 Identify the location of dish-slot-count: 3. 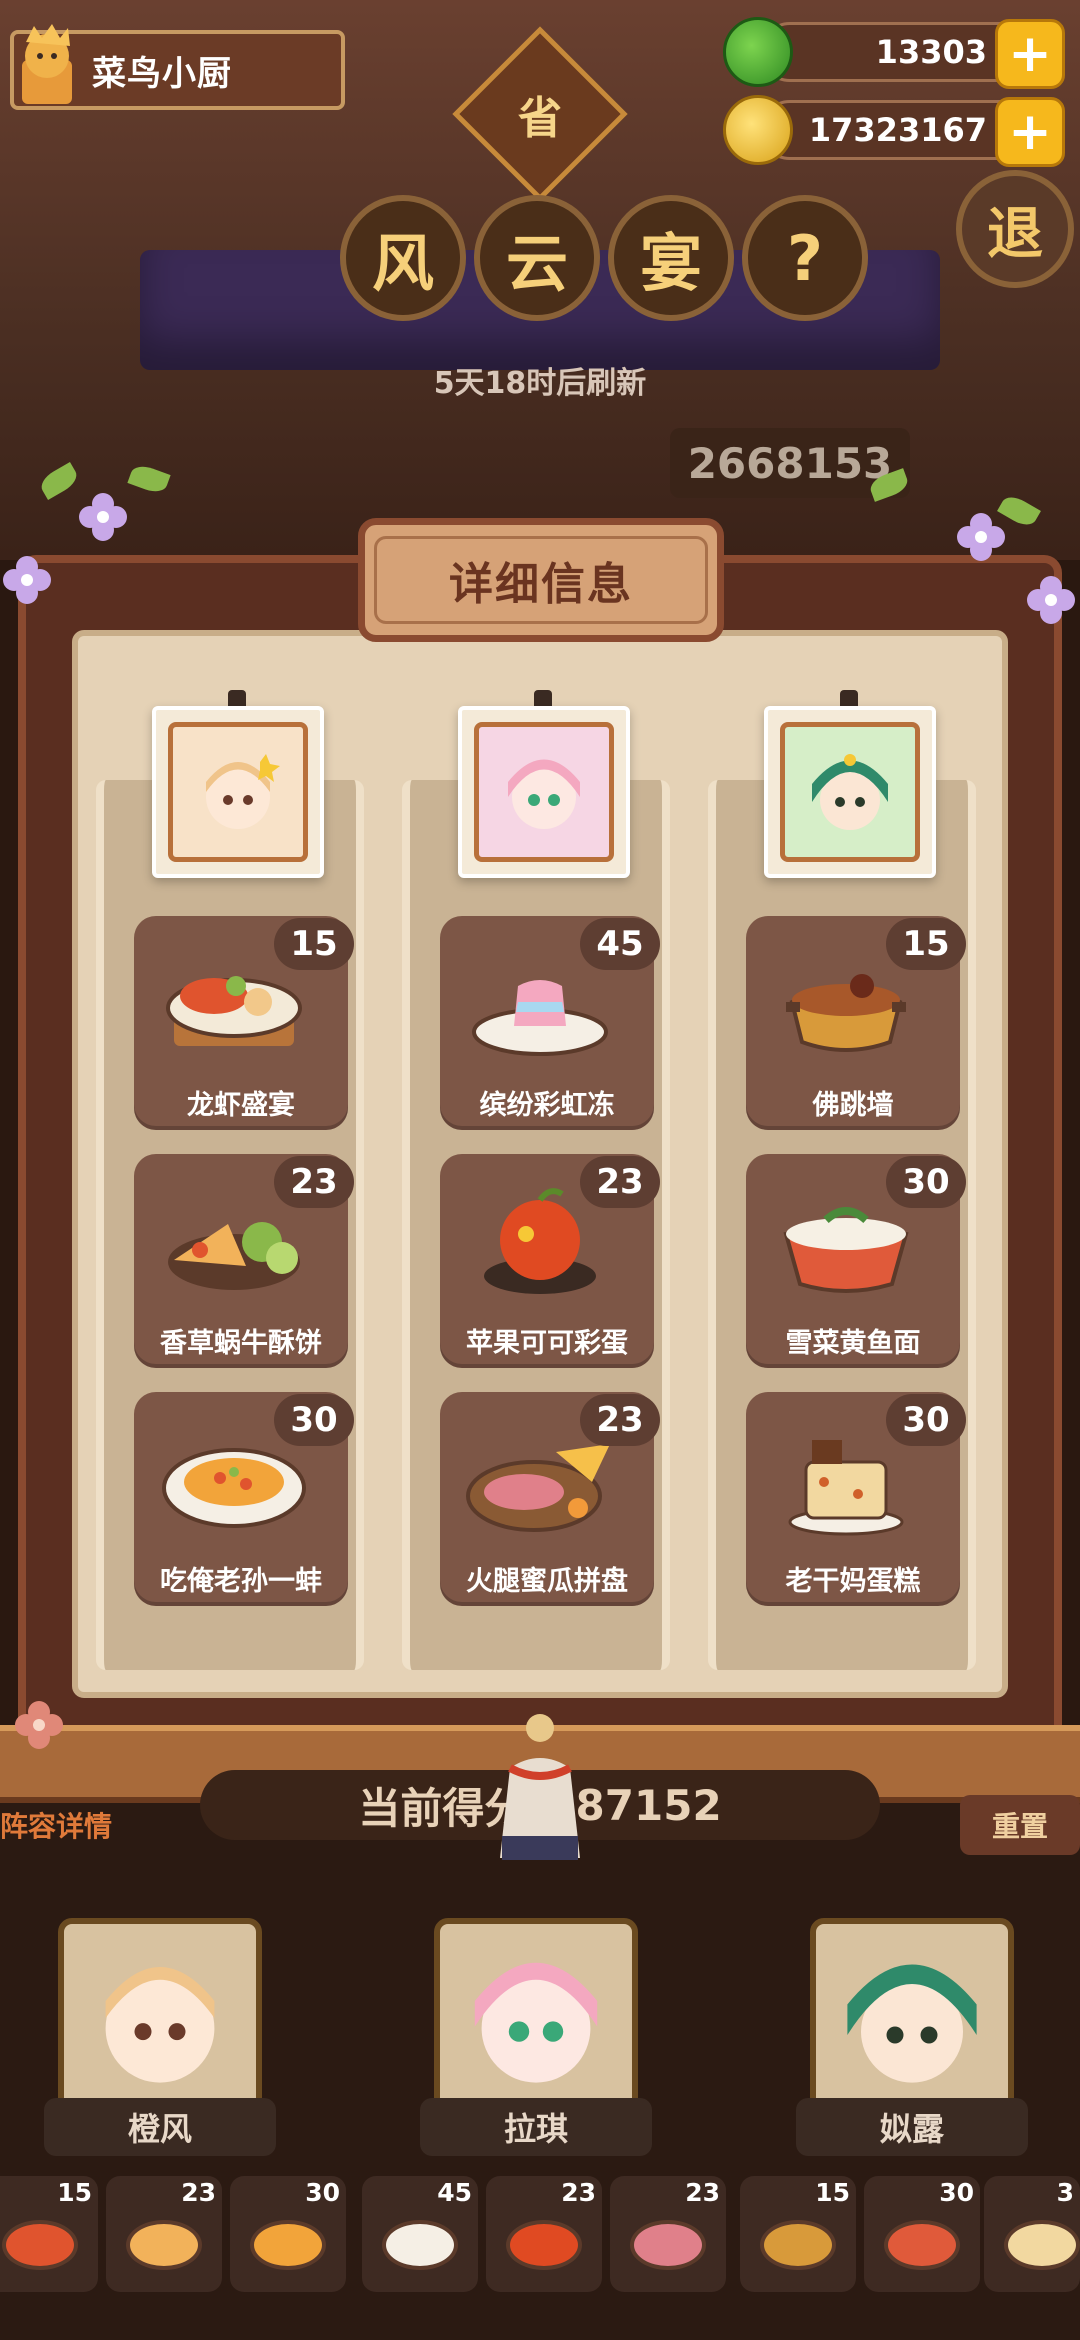
(1065, 2192).